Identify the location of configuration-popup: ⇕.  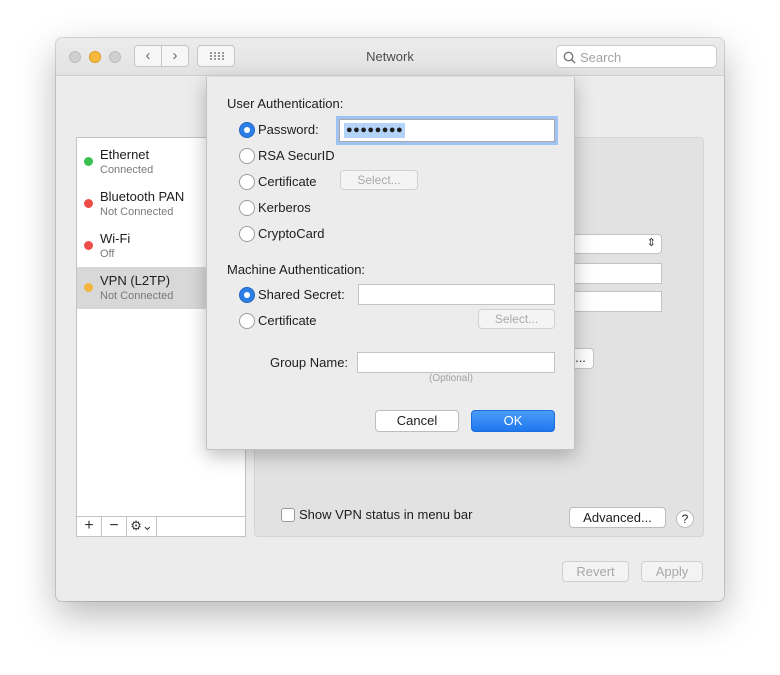
(616, 244).